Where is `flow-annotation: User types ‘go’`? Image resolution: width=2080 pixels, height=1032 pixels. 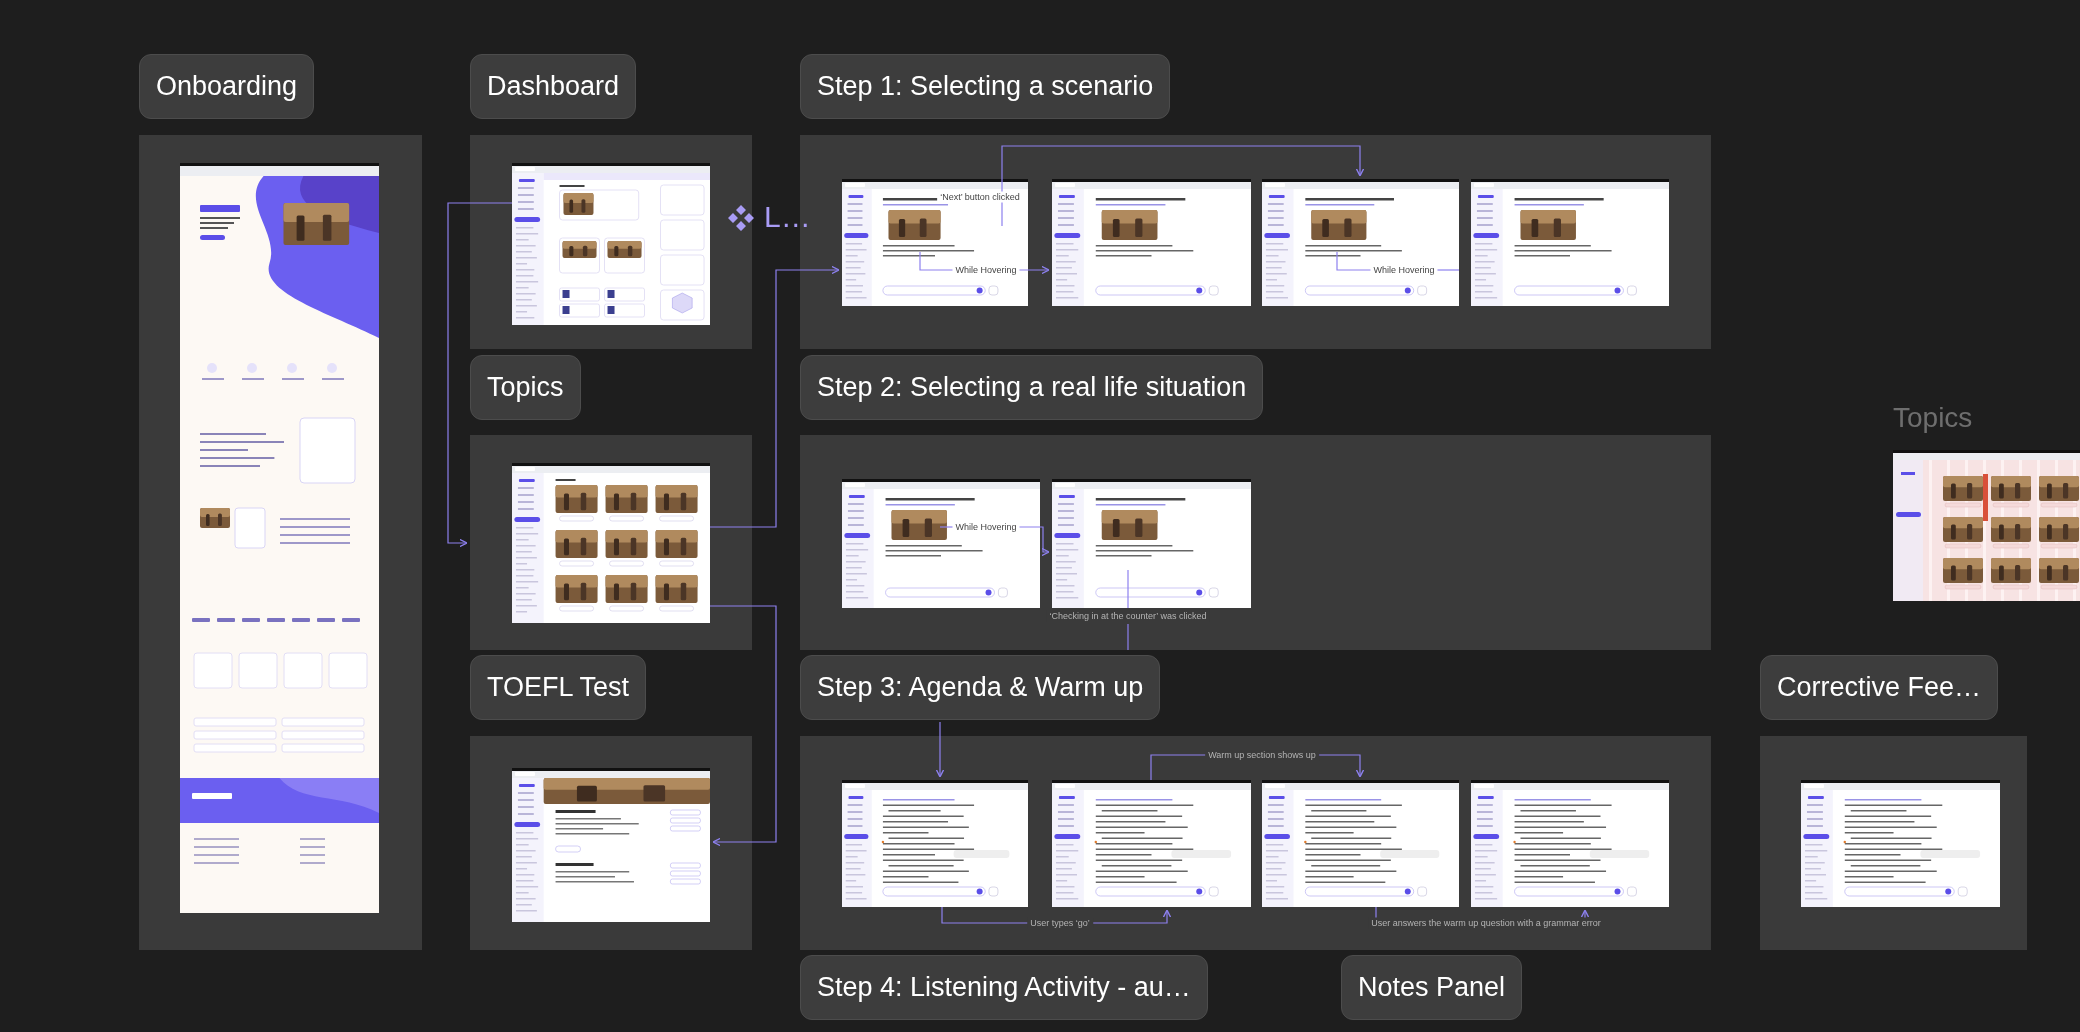
flow-annotation: User types ‘go’ is located at coordinates (1060, 923).